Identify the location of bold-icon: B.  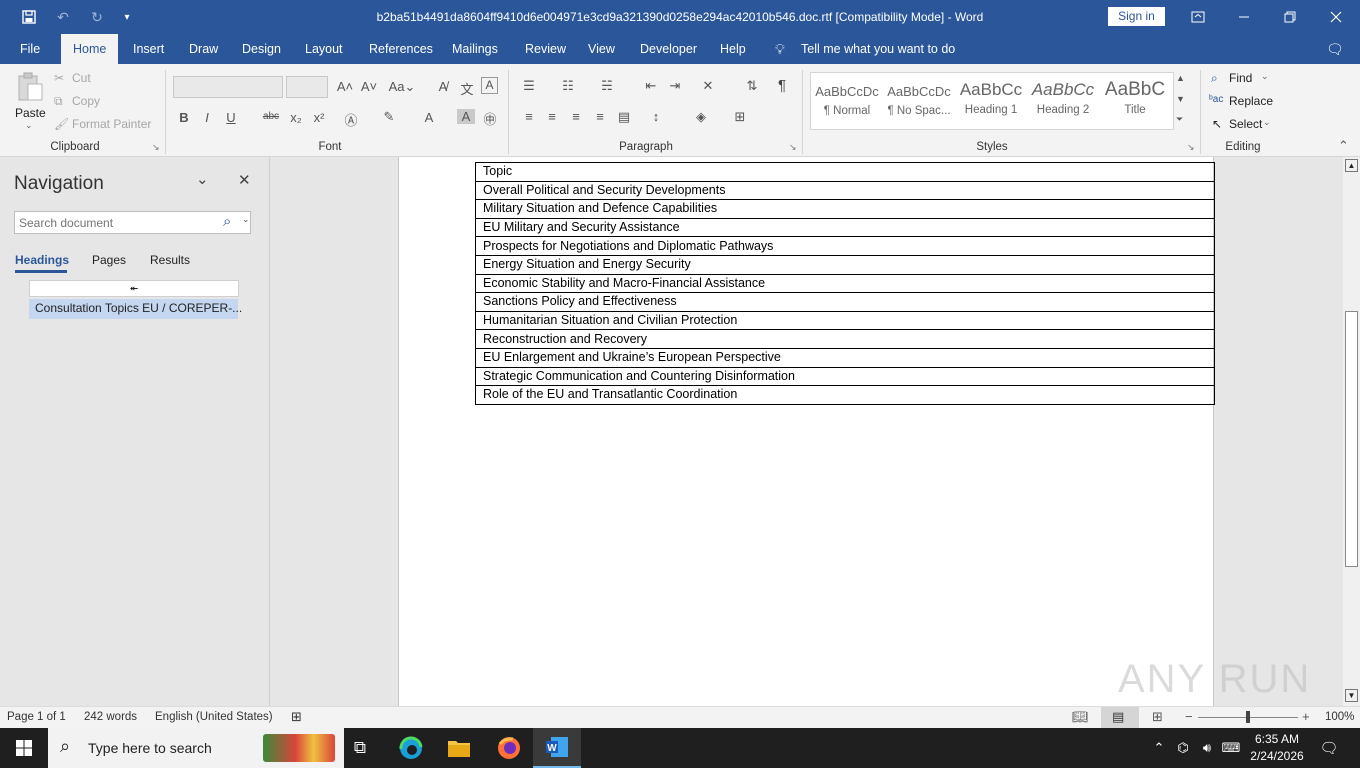
(184, 117).